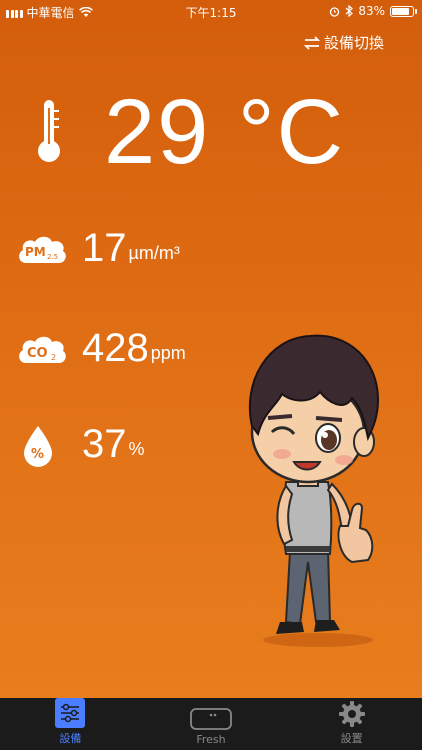 Image resolution: width=422 pixels, height=750 pixels. What do you see at coordinates (53, 357) in the screenshot?
I see `svg-text: 2` at bounding box center [53, 357].